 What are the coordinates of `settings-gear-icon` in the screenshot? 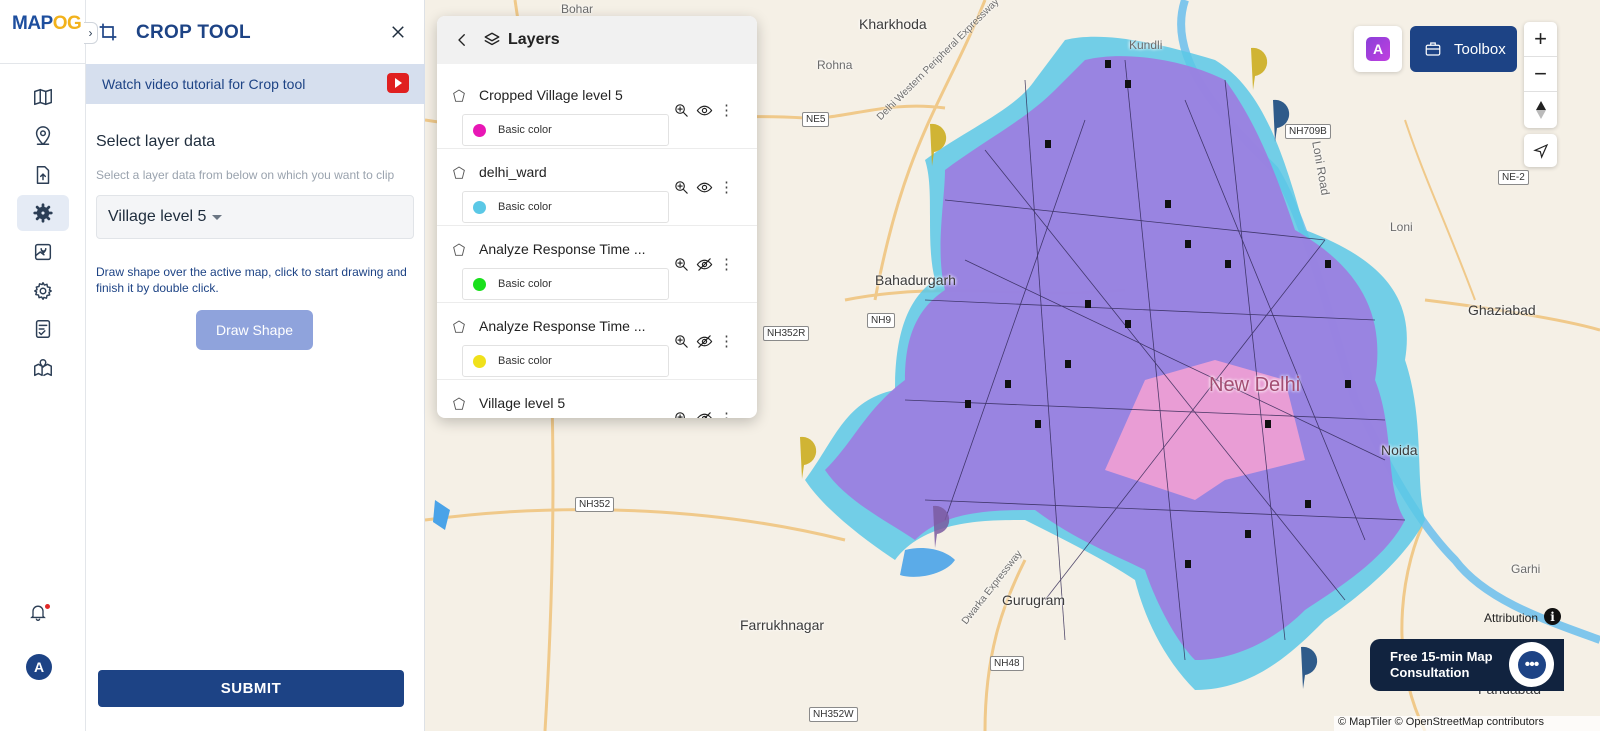 It's located at (43, 213).